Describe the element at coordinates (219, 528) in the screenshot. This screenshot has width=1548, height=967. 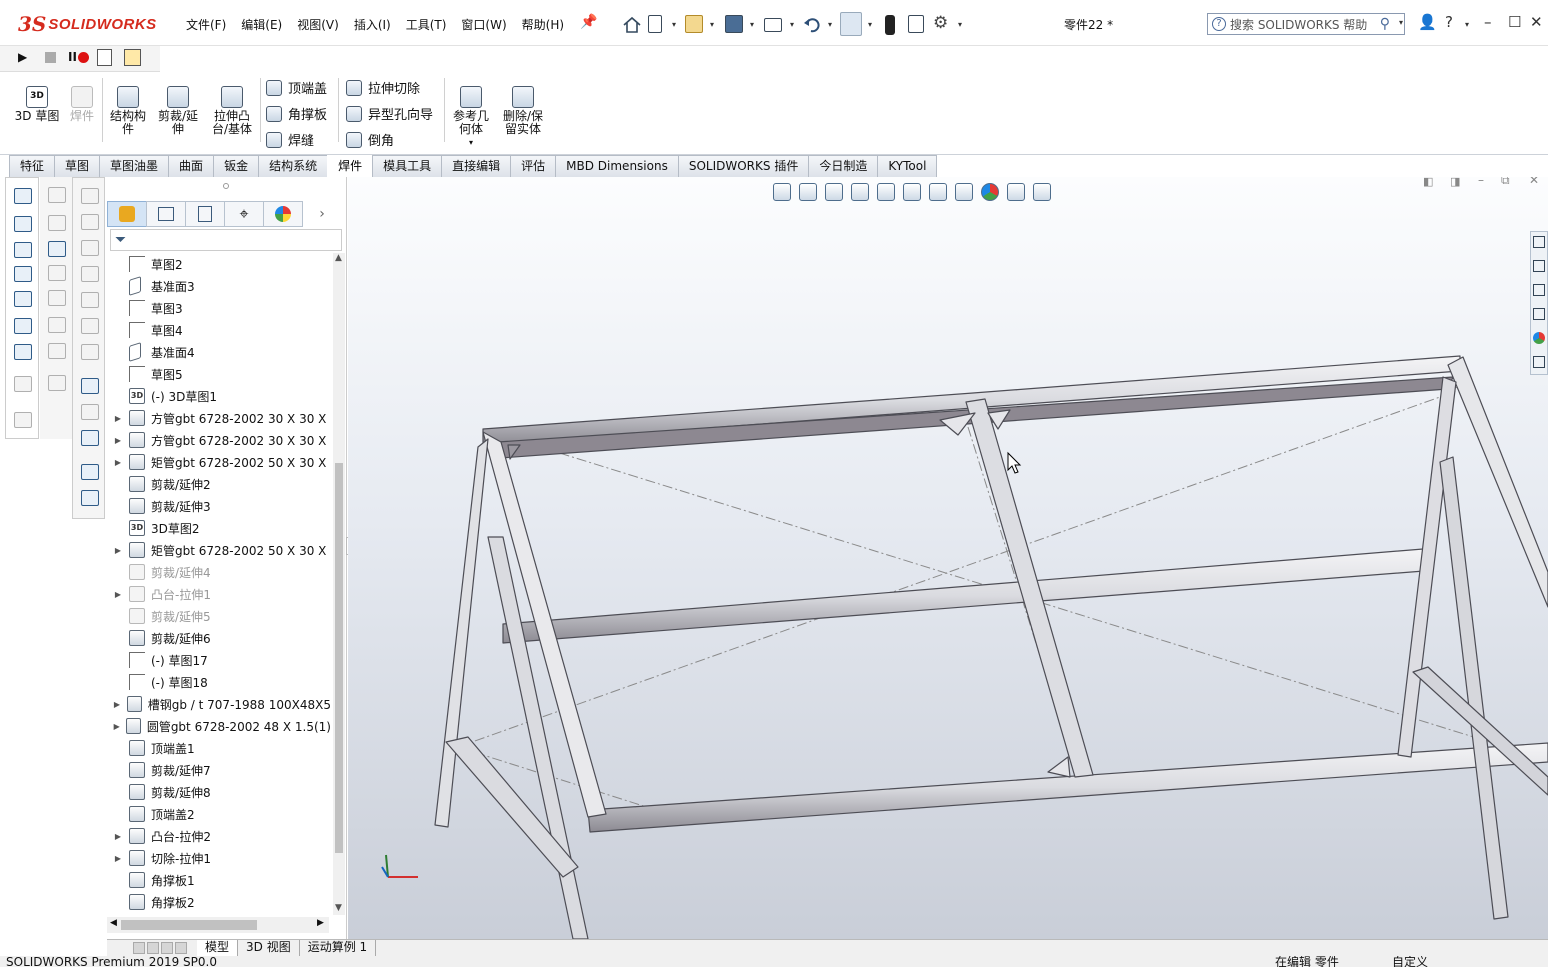
I see `tree-item: 3D 3D草图2` at that location.